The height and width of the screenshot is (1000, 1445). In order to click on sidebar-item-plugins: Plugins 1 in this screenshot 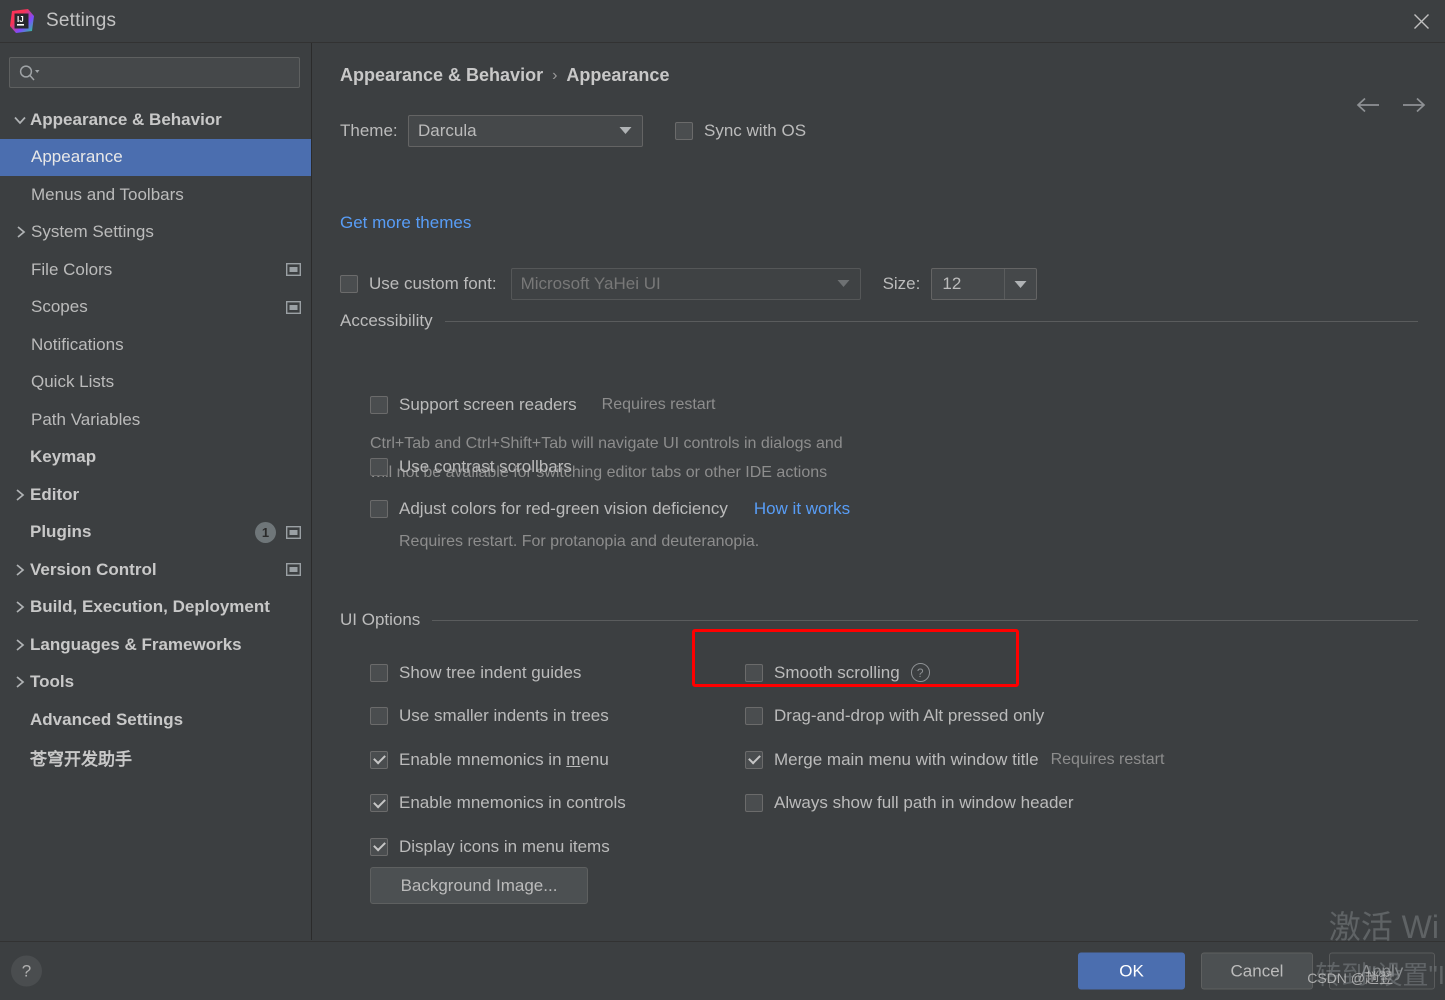, I will do `click(155, 533)`.